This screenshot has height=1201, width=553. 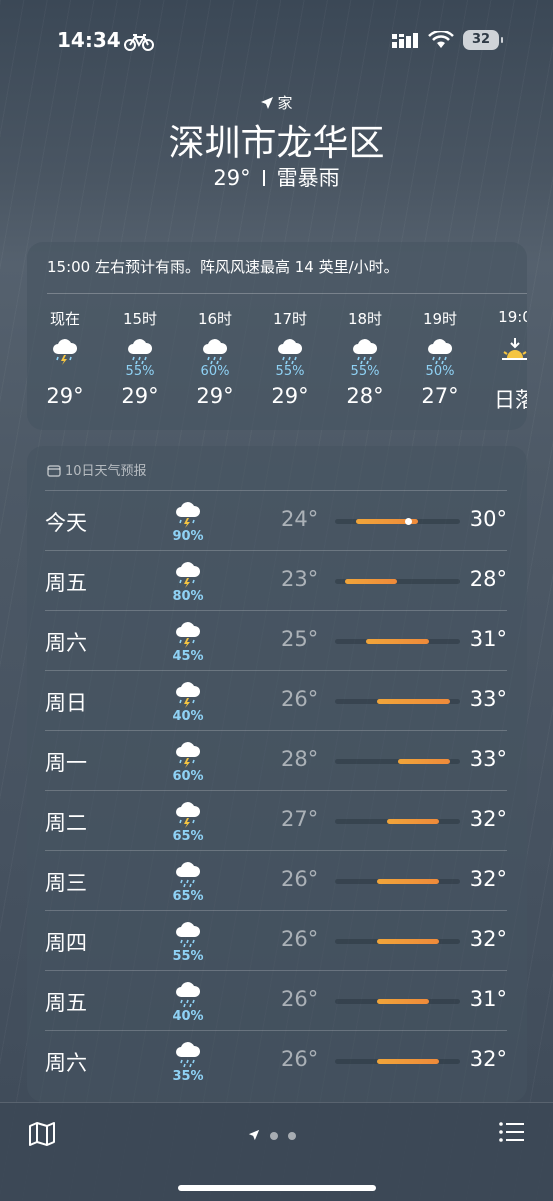 I want to click on day-row: 周一 60% 28° 33°, so click(x=276, y=760).